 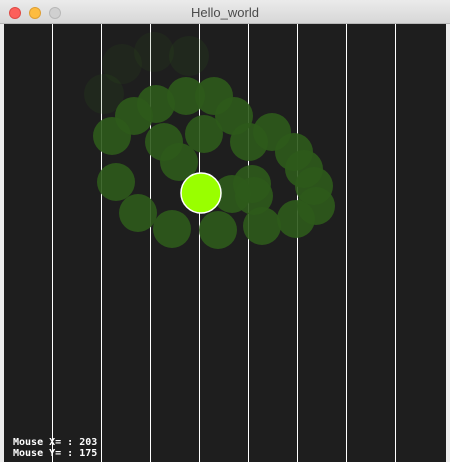 I want to click on mouse-x-readout: Mouse X= : 203, so click(x=55, y=442).